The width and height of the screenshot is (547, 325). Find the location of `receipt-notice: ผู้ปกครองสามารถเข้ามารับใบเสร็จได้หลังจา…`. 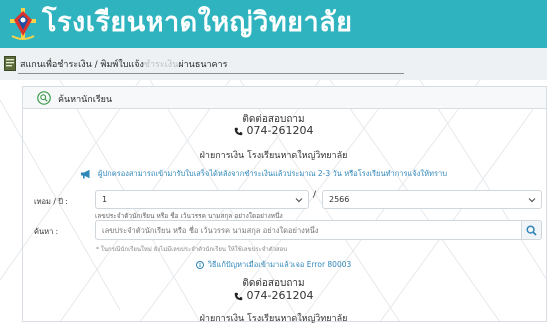

receipt-notice: ผู้ปกครองสามารถเข้ามารับใบเสร็จได้หลังจา… is located at coordinates (263, 174).